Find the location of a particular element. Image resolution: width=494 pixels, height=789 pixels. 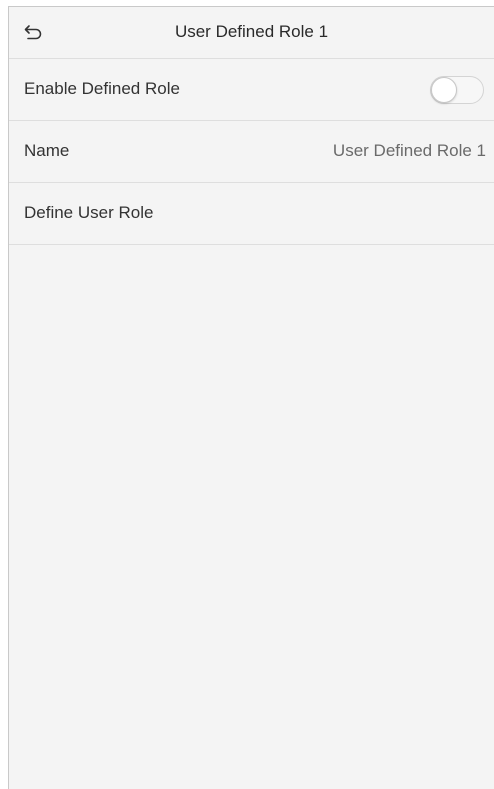

page-title: User Defined Role 1 is located at coordinates (251, 31).